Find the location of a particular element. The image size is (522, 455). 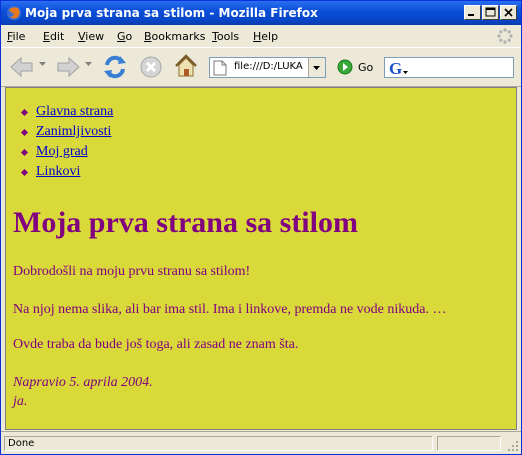

back-dropdown-icon is located at coordinates (42, 65).